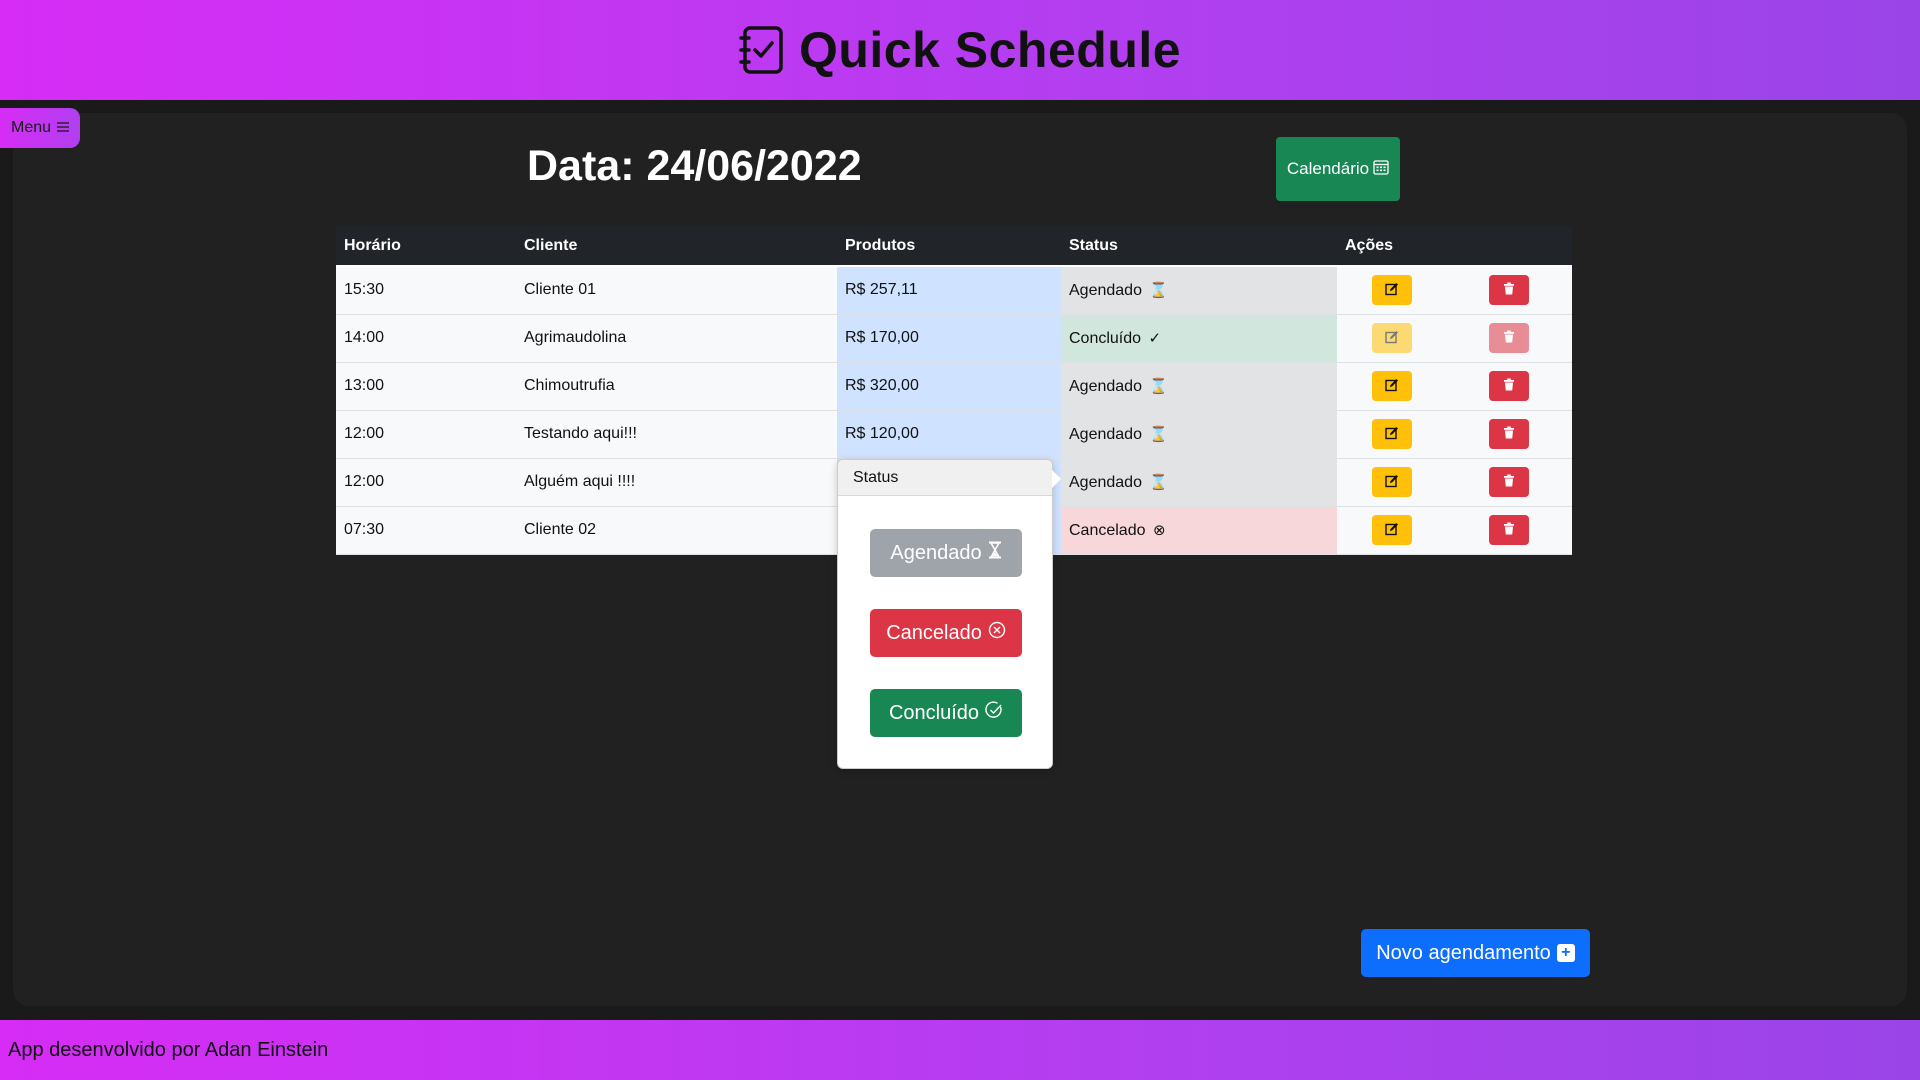  I want to click on page-title: Data: 24/06/2022, so click(694, 166).